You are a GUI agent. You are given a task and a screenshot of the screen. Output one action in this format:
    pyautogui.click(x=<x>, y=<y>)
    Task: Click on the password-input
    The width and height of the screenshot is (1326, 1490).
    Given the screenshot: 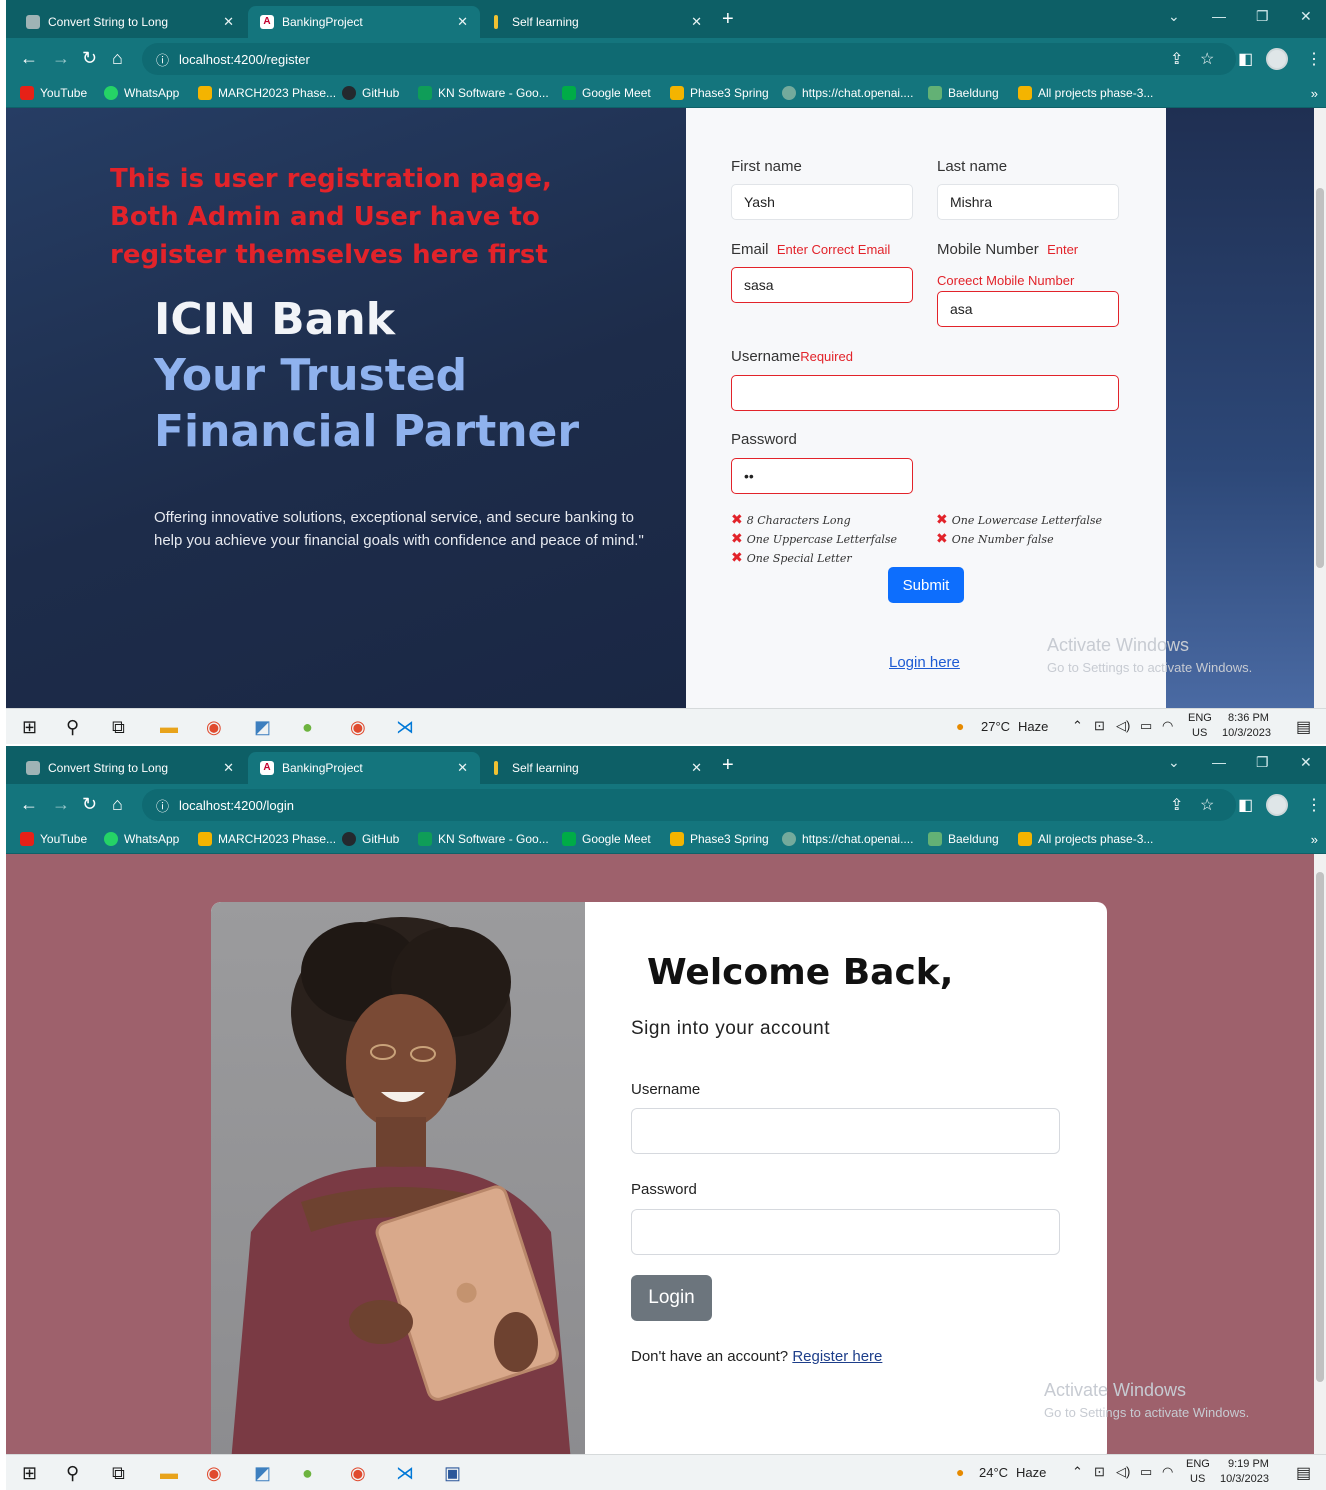 What is the action you would take?
    pyautogui.click(x=845, y=1232)
    